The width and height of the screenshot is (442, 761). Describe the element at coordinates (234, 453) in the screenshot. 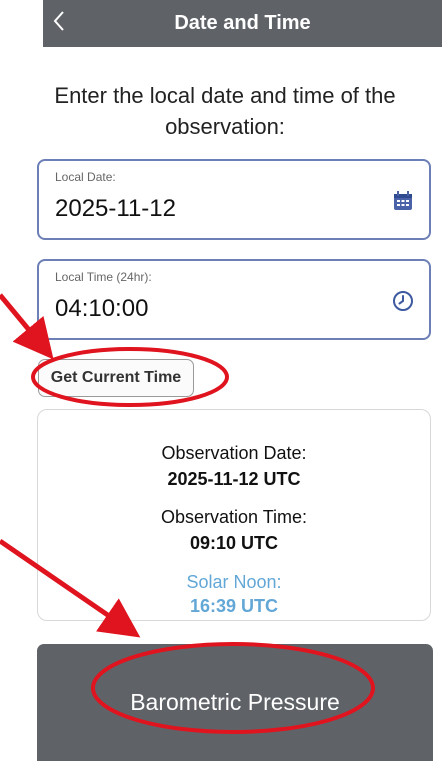

I see `observation-date-label: Observation Date:` at that location.